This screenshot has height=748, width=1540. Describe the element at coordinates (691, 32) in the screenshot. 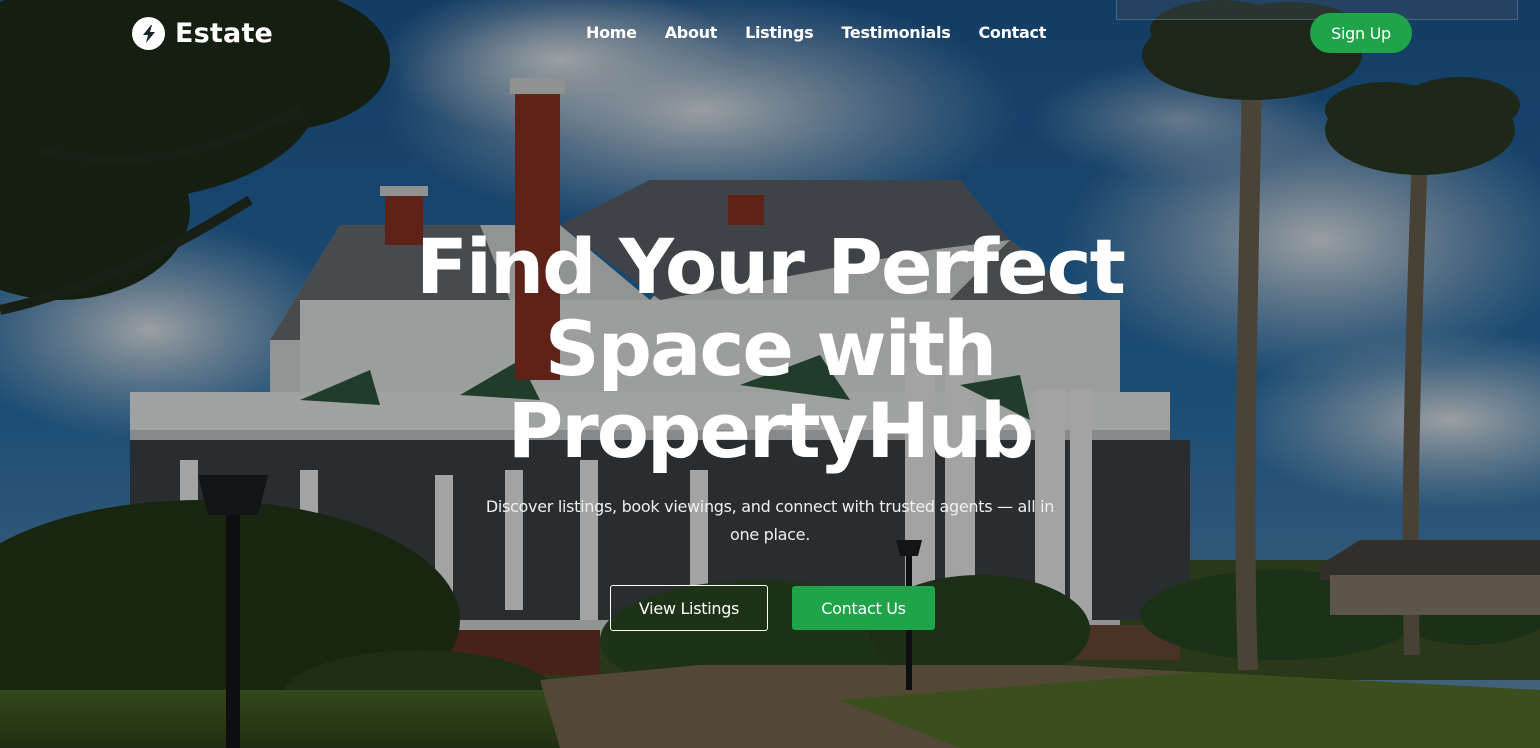

I see `nav-link-about: About` at that location.